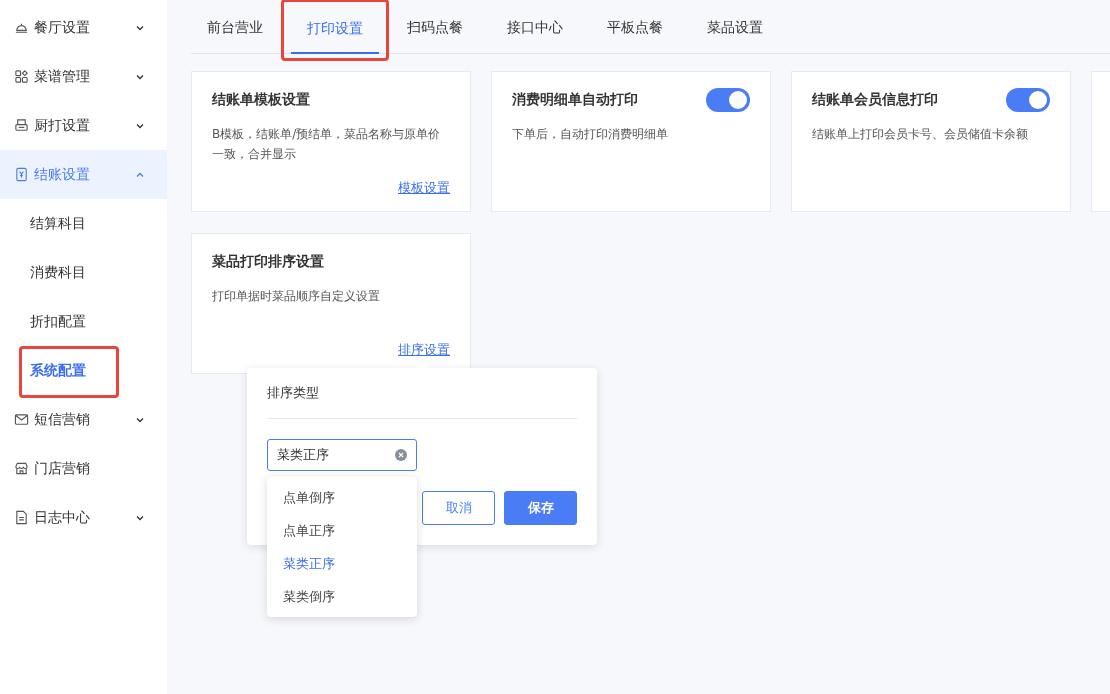 This screenshot has width=1110, height=694. What do you see at coordinates (296, 296) in the screenshot?
I see `card-description: 打印单据时菜品顺序自定义设置` at bounding box center [296, 296].